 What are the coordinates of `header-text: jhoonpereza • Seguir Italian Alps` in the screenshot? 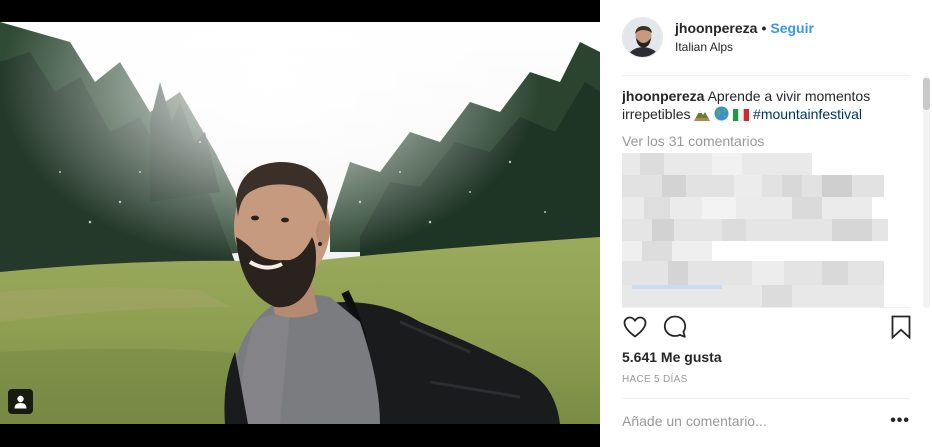 It's located at (744, 37).